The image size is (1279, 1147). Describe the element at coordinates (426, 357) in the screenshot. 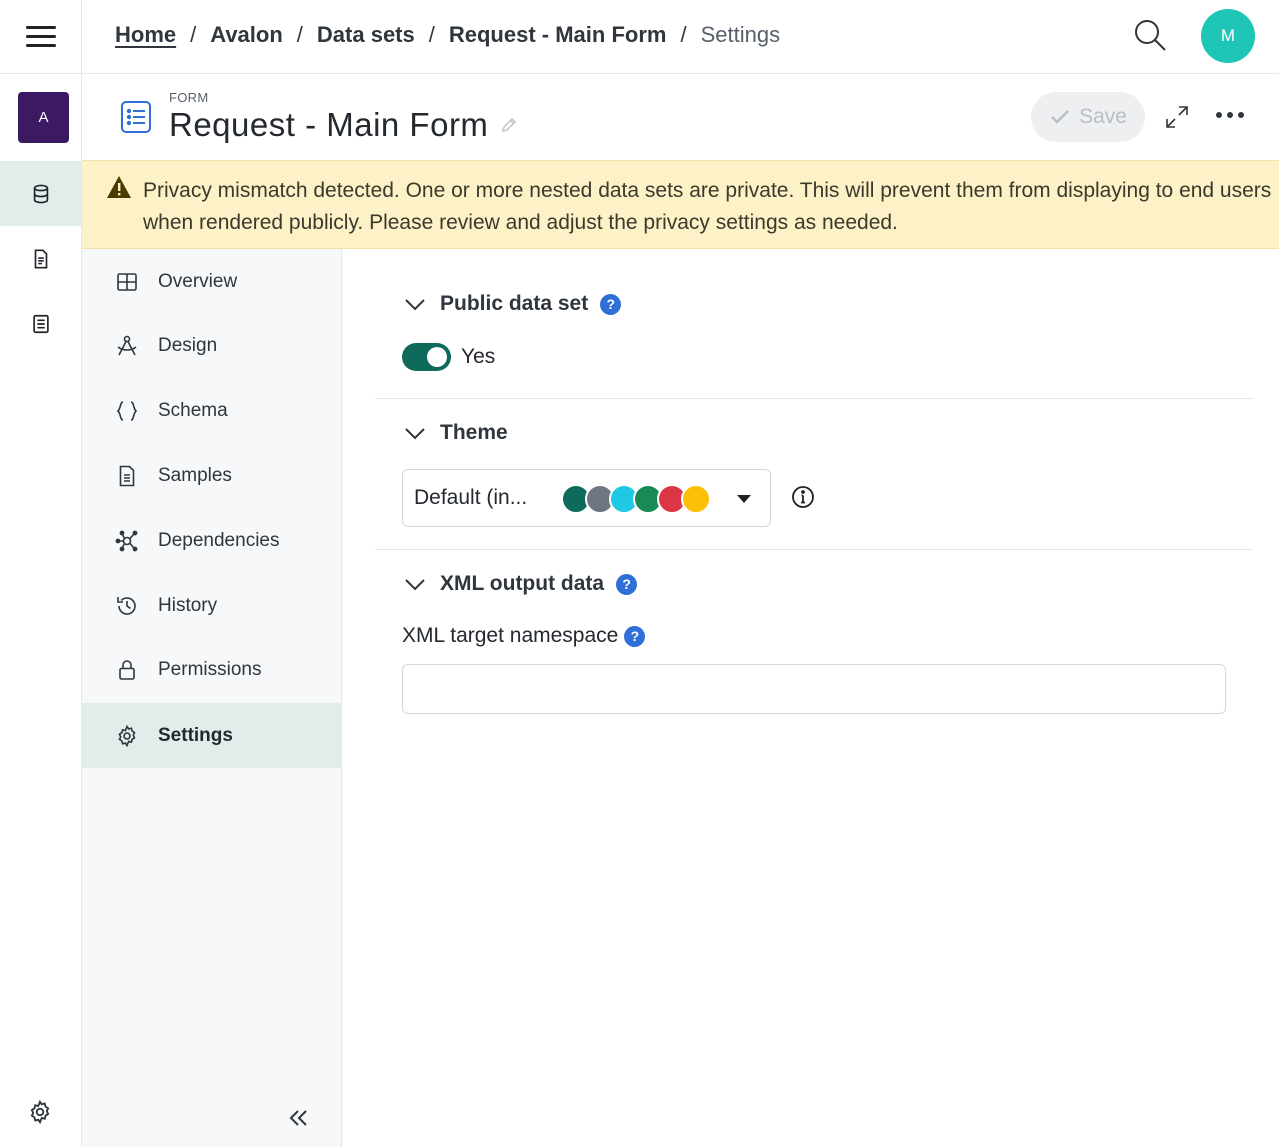

I see `public-toggle` at that location.